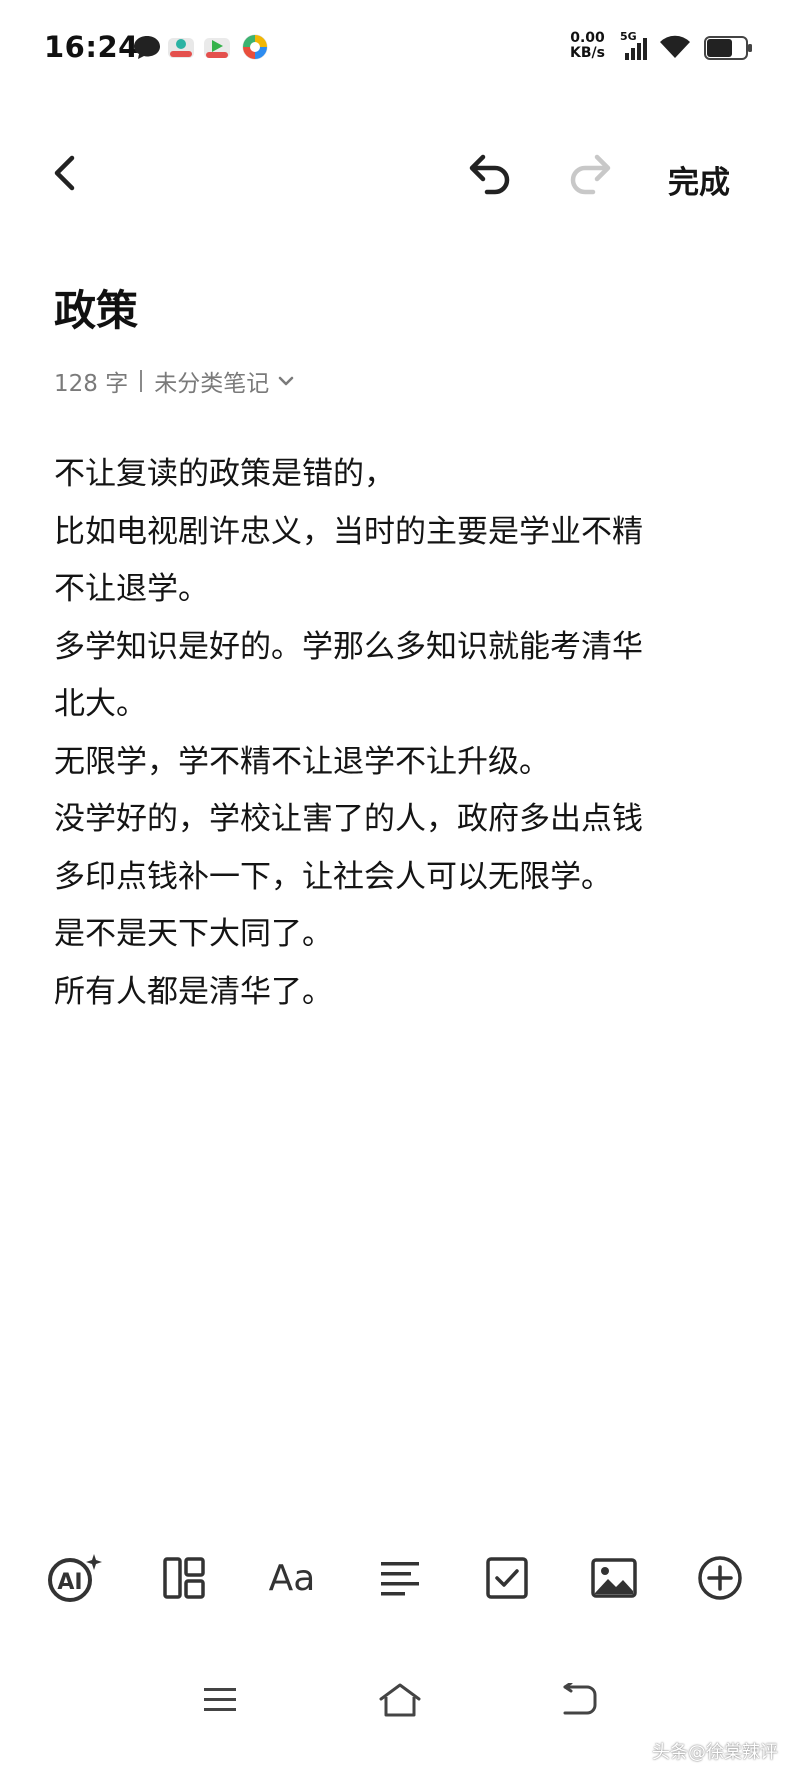  I want to click on text-format-button: Aa, so click(292, 1578).